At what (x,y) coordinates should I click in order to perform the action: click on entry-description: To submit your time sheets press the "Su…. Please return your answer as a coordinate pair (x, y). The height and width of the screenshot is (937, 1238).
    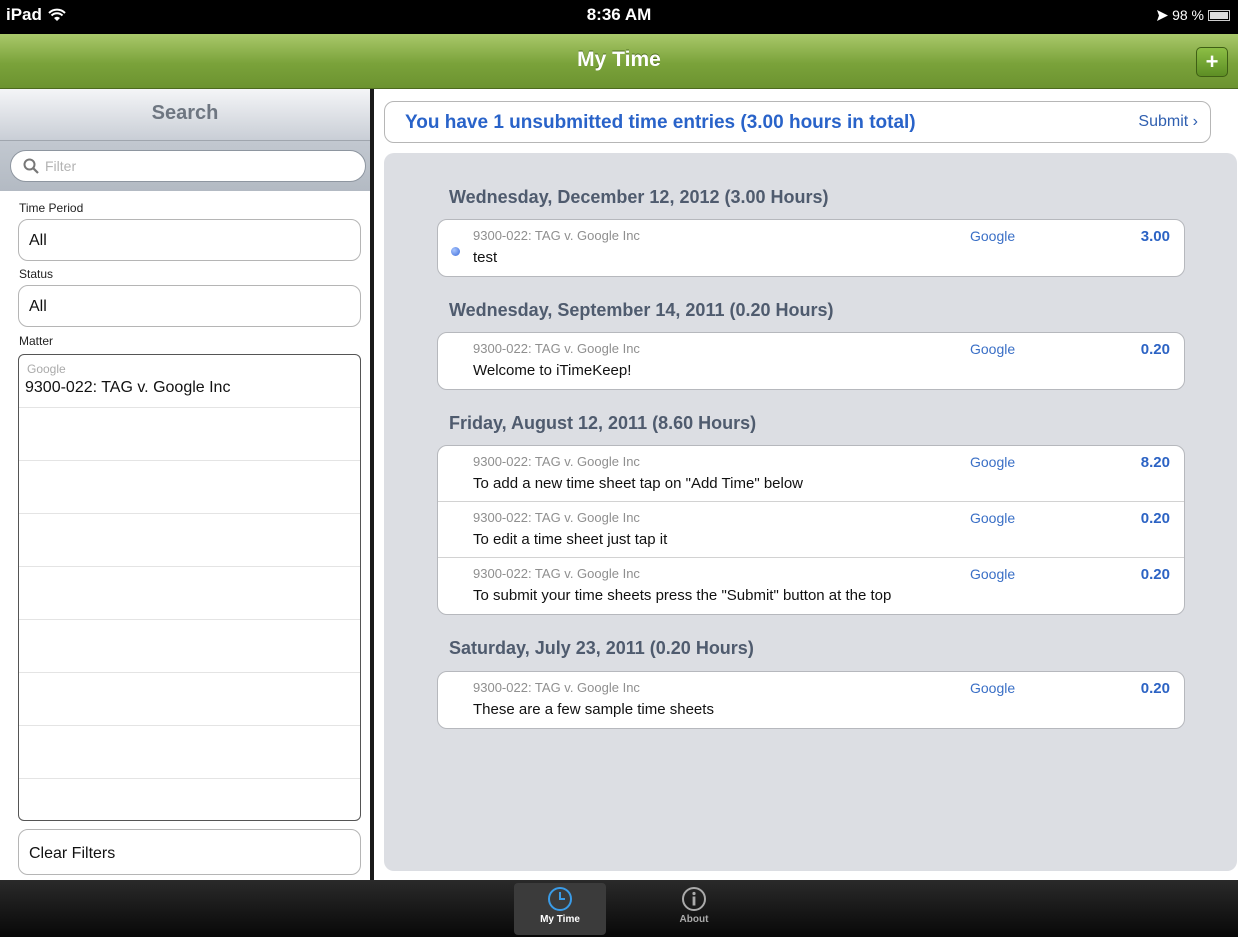
    Looking at the image, I should click on (682, 595).